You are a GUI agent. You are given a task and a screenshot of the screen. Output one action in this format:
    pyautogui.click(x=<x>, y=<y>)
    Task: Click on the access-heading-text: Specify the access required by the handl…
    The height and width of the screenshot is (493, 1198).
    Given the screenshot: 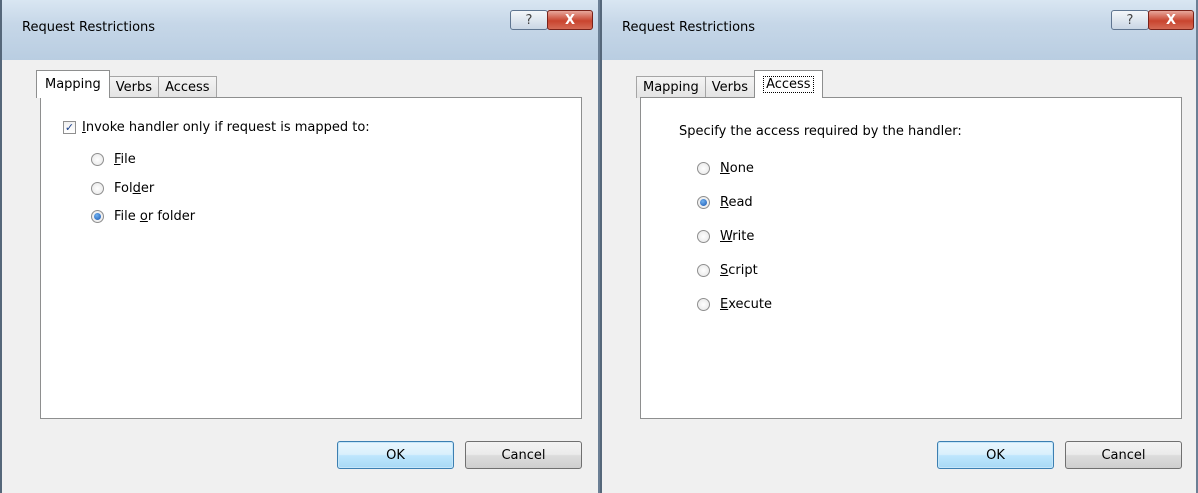 What is the action you would take?
    pyautogui.click(x=820, y=131)
    